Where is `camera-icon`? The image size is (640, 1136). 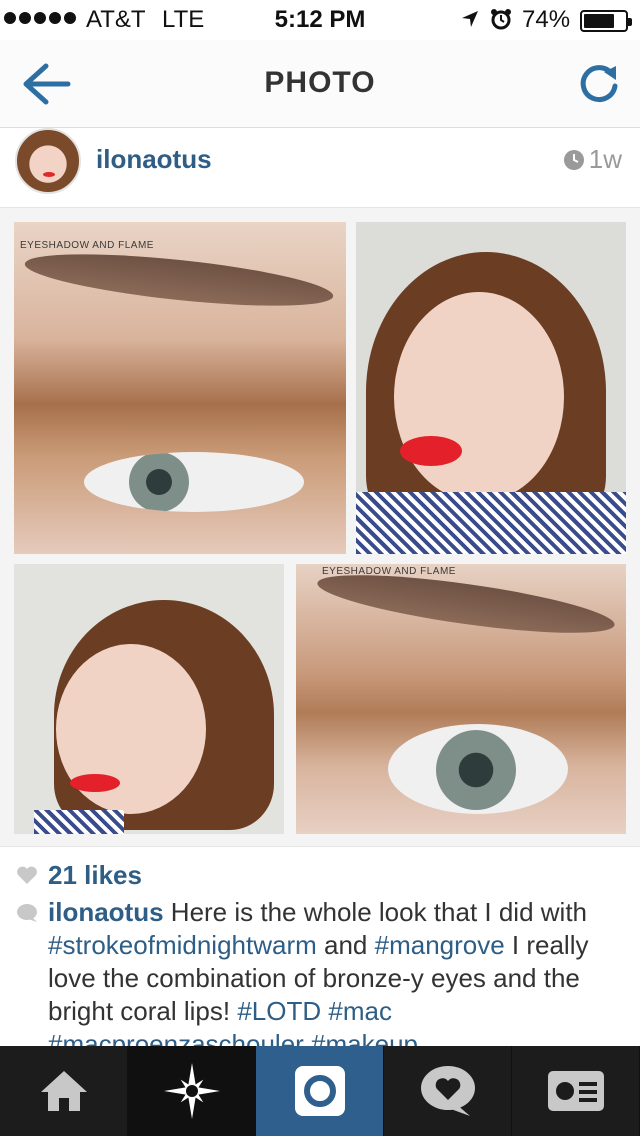 camera-icon is located at coordinates (319, 1091).